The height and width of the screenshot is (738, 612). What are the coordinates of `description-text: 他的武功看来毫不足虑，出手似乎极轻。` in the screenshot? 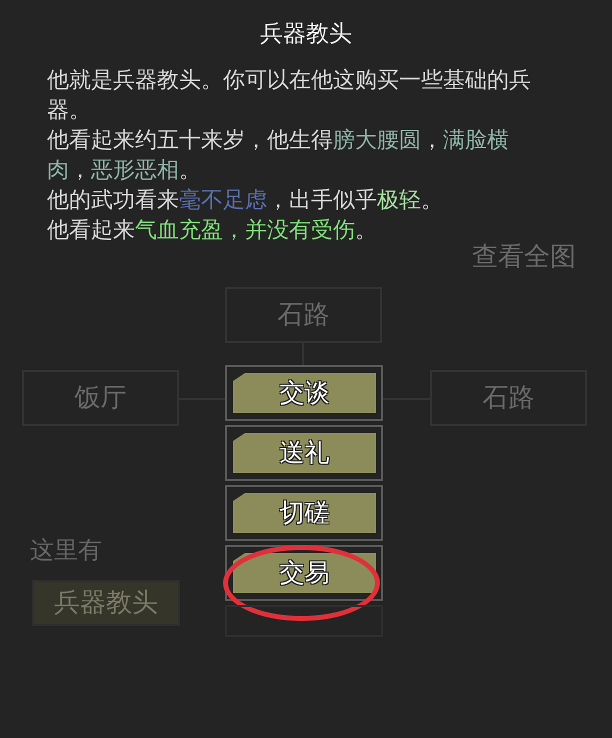 It's located at (245, 200).